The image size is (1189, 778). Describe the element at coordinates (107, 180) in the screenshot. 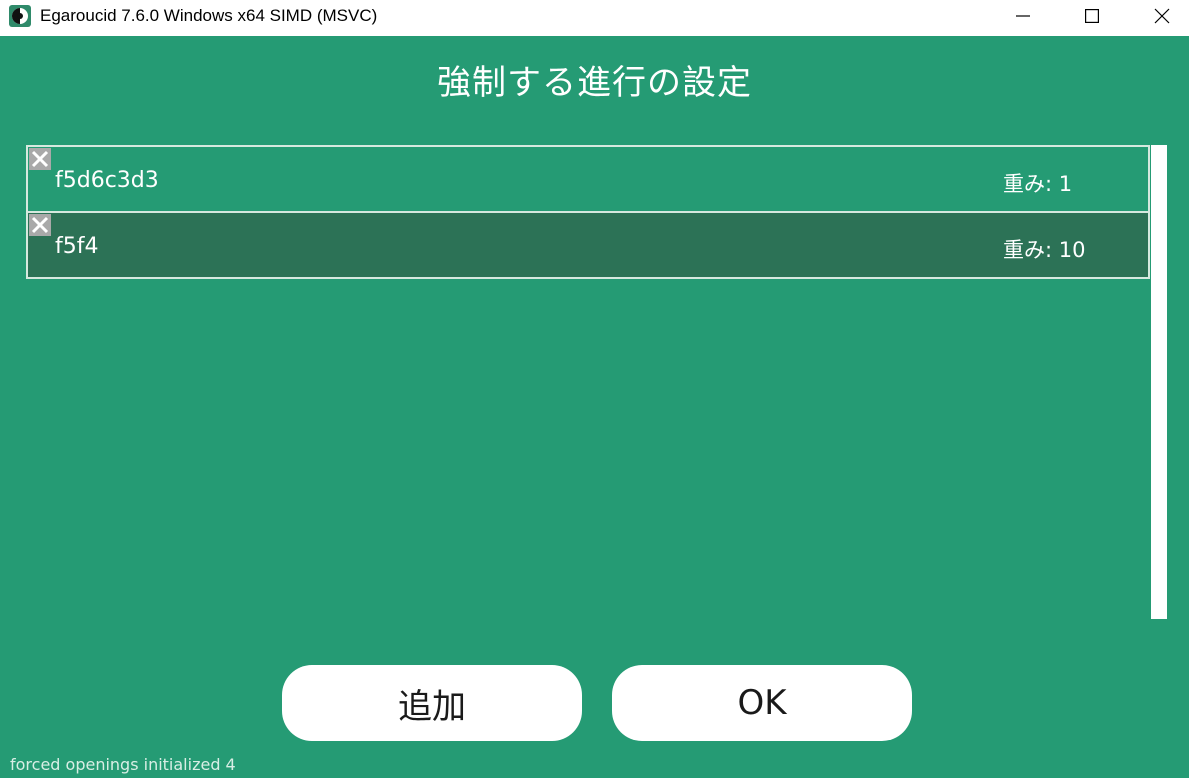

I see `opening-moves: f5d6c3d3` at that location.